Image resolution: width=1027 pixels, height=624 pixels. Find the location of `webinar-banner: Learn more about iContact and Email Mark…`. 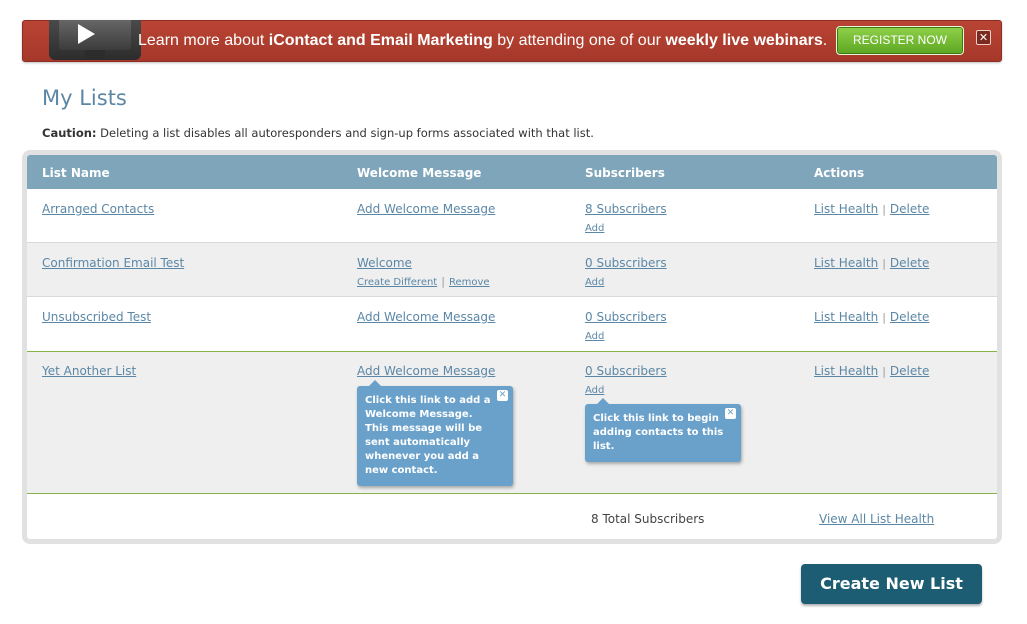

webinar-banner: Learn more about iContact and Email Mark… is located at coordinates (512, 41).